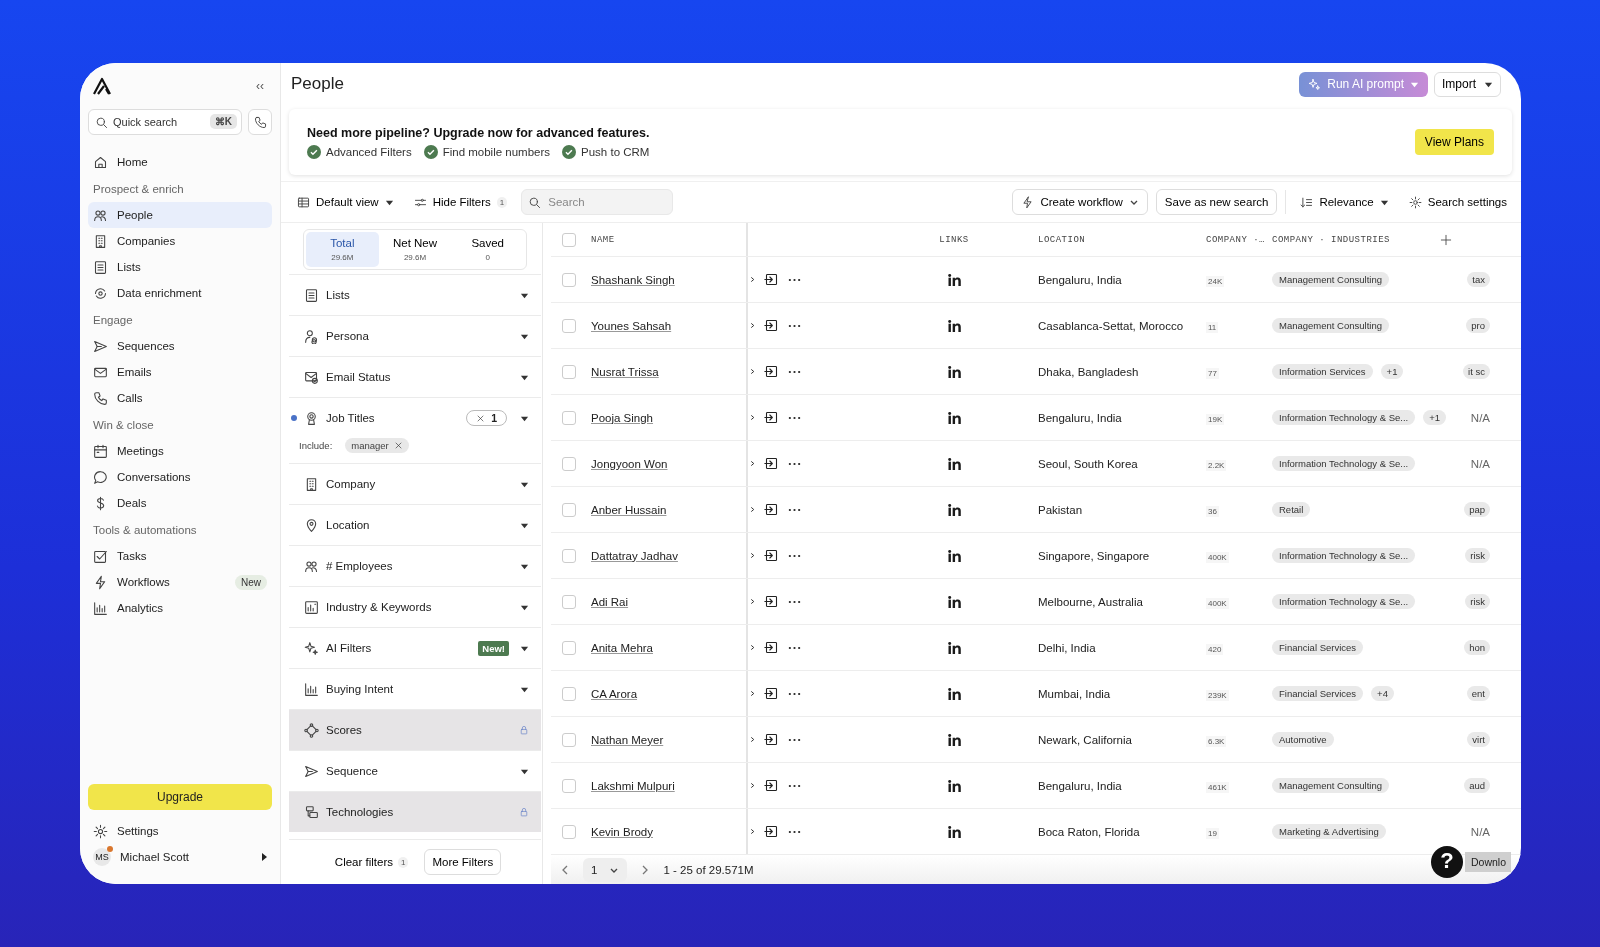 The width and height of the screenshot is (1600, 947). Describe the element at coordinates (377, 445) in the screenshot. I see `filter-value-chip: manager` at that location.